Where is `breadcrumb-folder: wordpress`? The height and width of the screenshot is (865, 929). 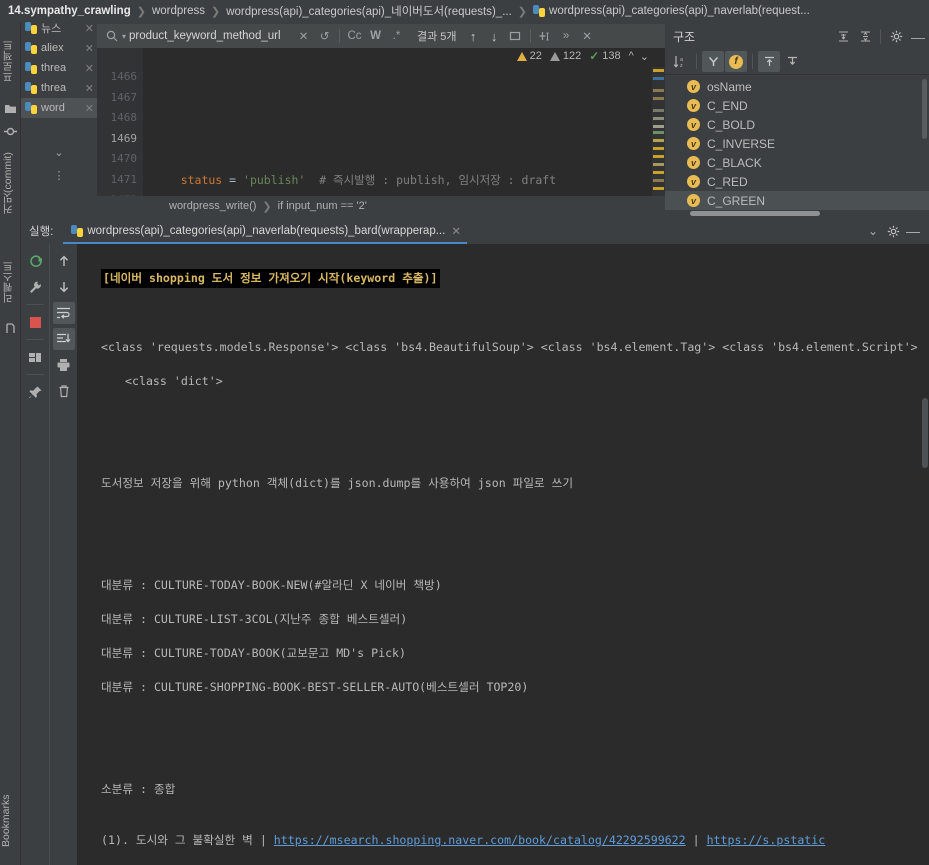
breadcrumb-folder: wordpress is located at coordinates (178, 11).